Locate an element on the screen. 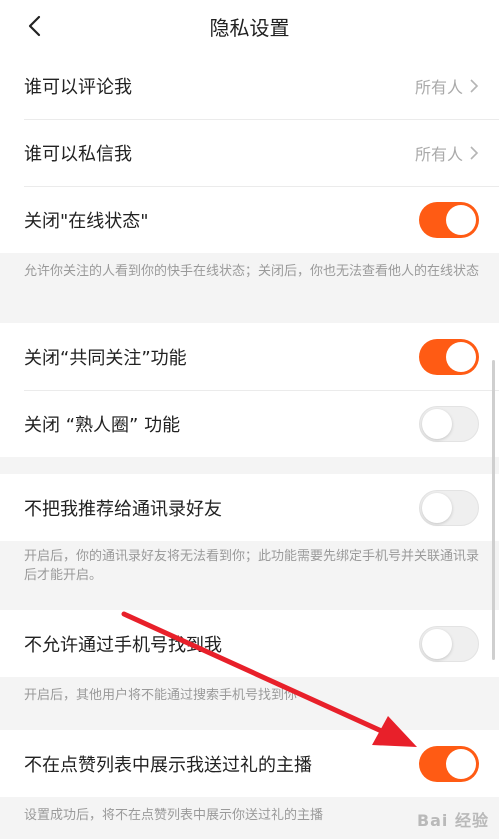  row-label: 谁可以私信我 is located at coordinates (78, 154).